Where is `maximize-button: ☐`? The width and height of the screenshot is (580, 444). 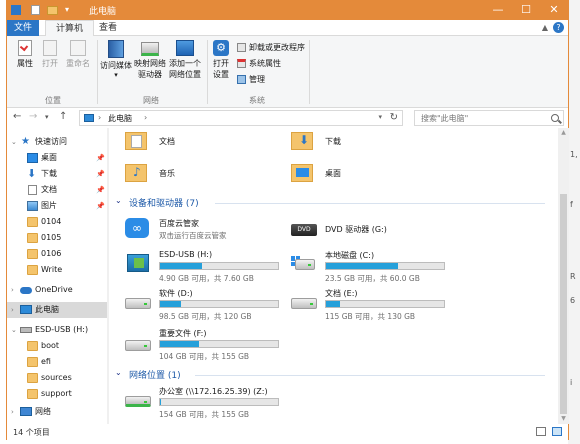
maximize-button: ☐ is located at coordinates (526, 10).